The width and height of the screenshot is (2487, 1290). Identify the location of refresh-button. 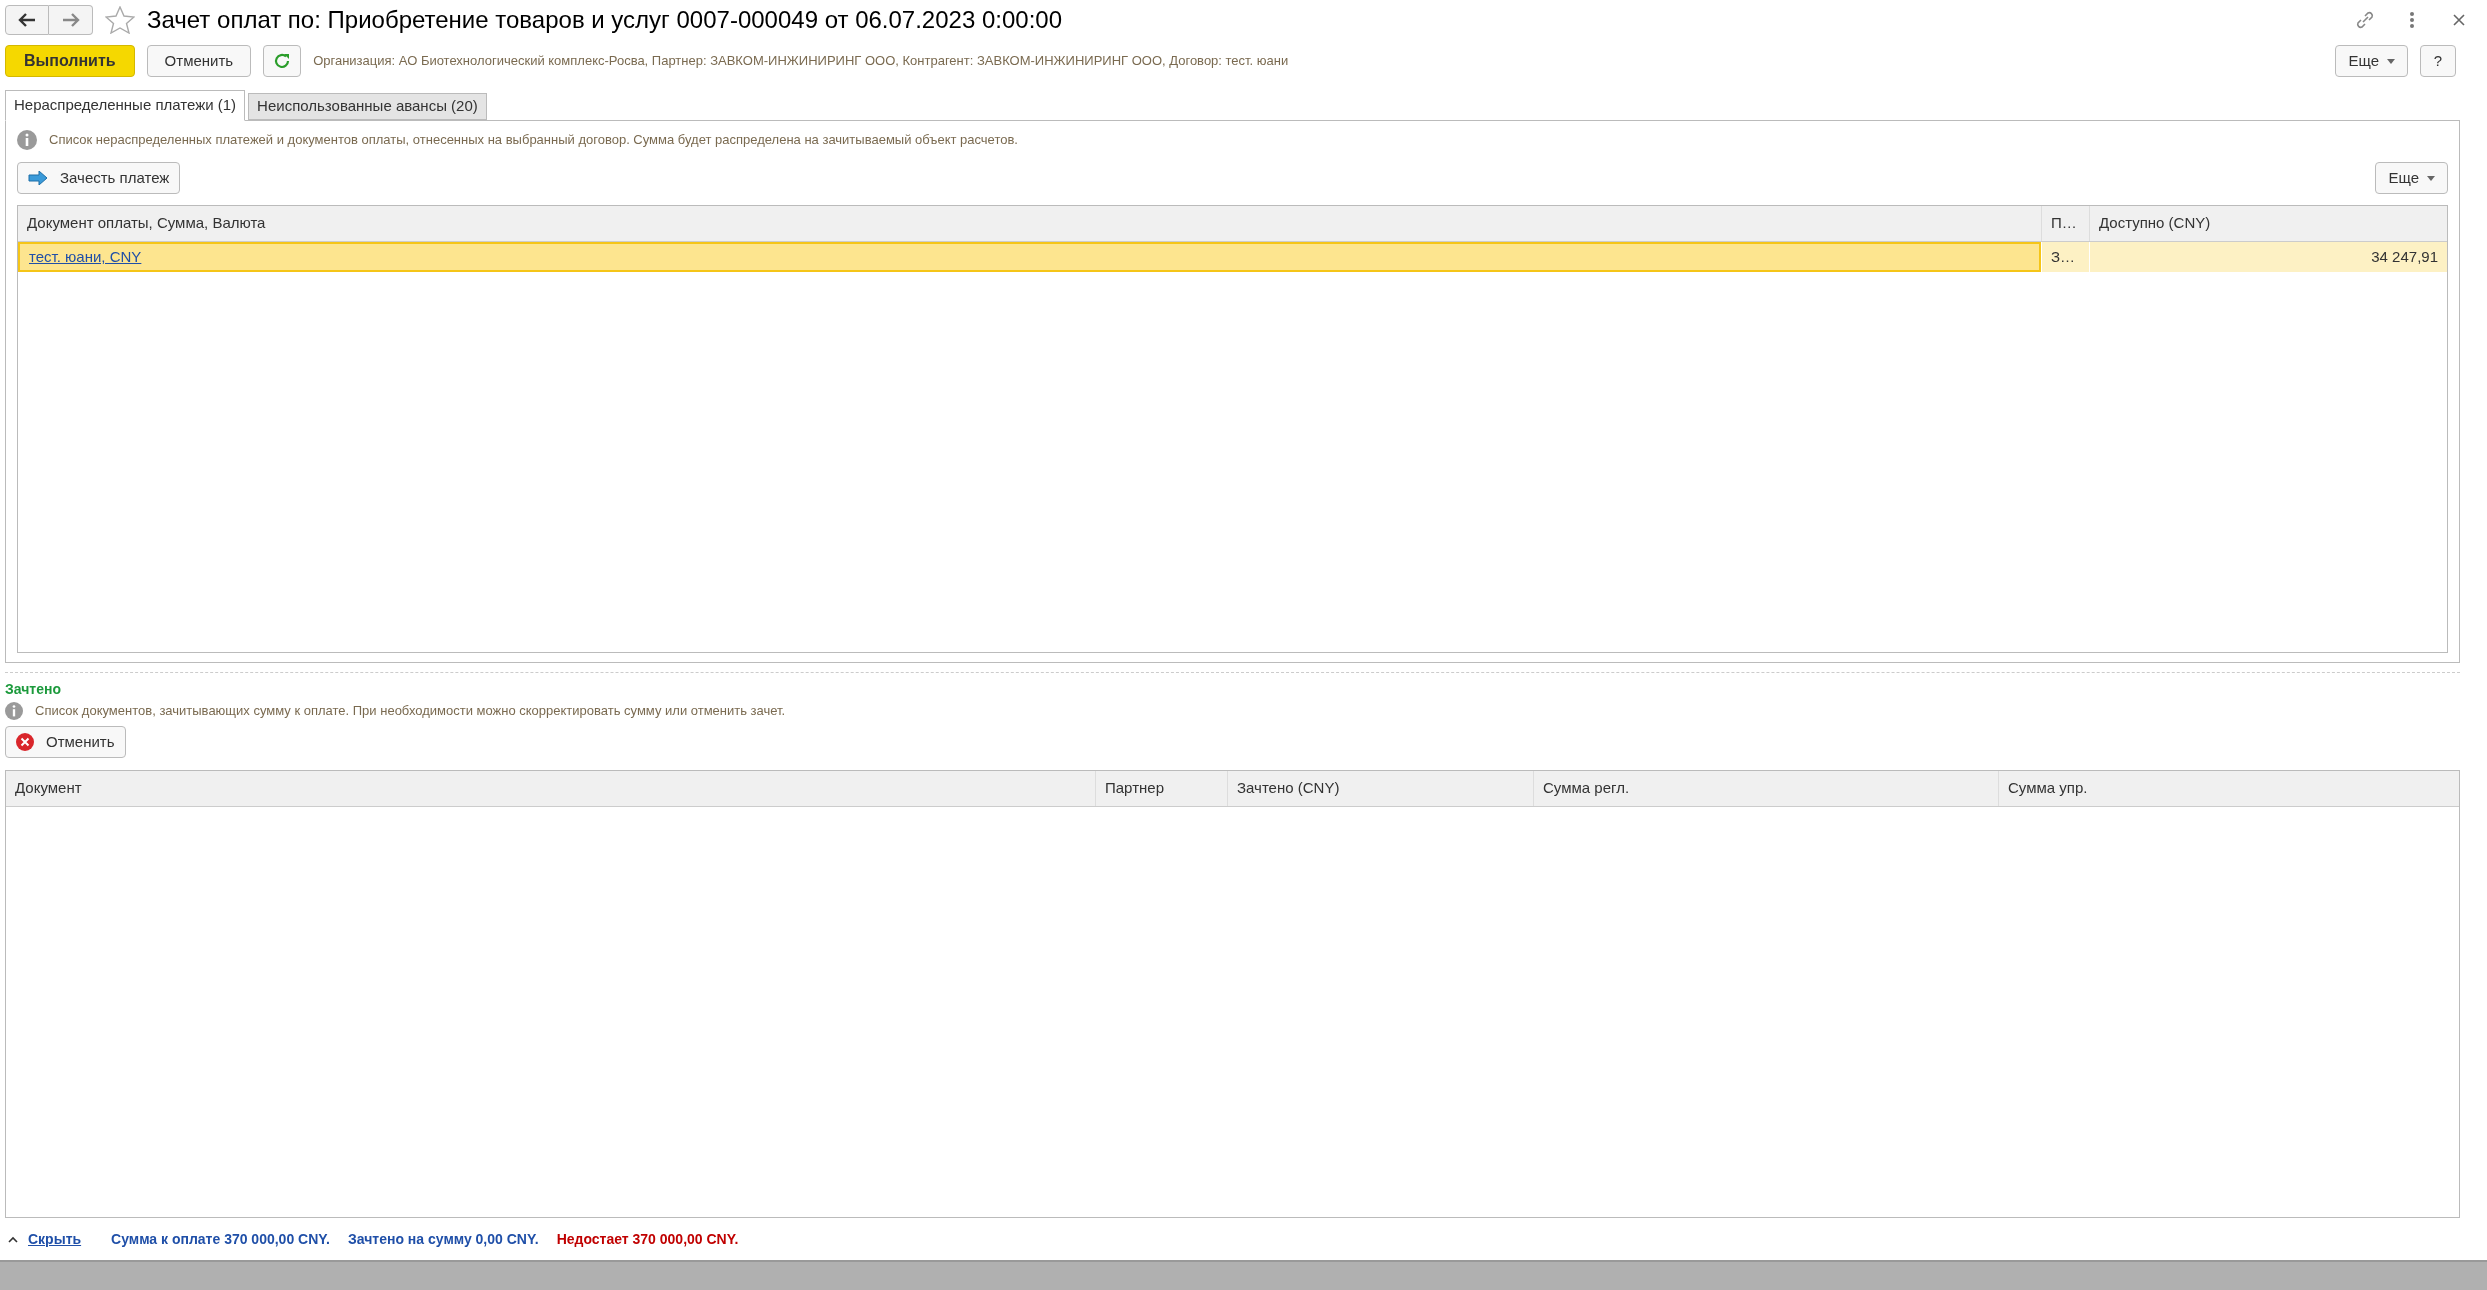
(282, 61).